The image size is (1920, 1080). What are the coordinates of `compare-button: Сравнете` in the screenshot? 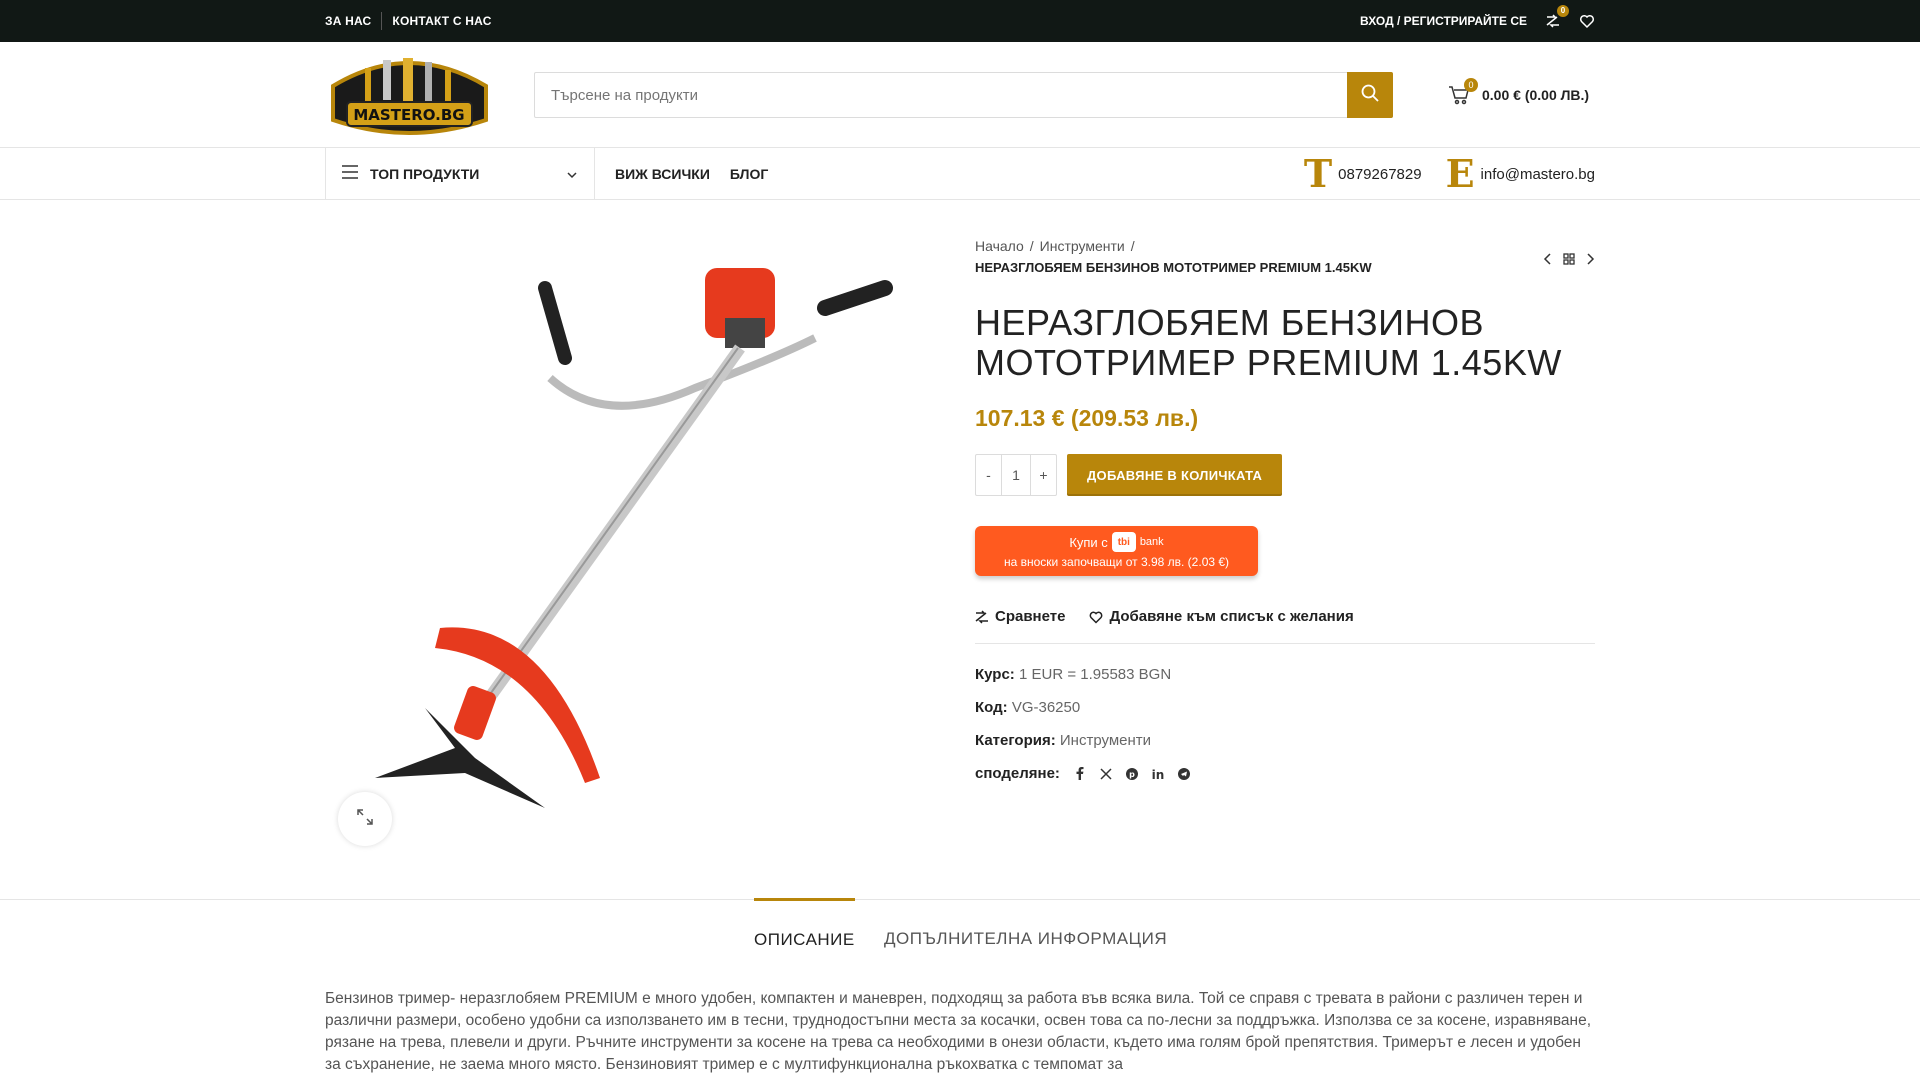 It's located at (1020, 616).